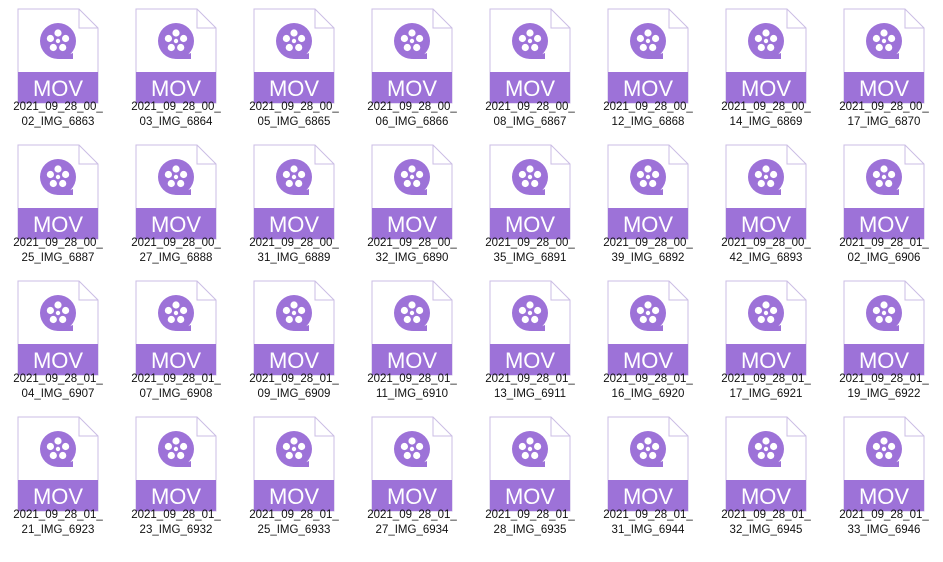  What do you see at coordinates (176, 205) in the screenshot?
I see `file-item-10: MOV 2021_09_28_00_ 27_IMG_6888` at bounding box center [176, 205].